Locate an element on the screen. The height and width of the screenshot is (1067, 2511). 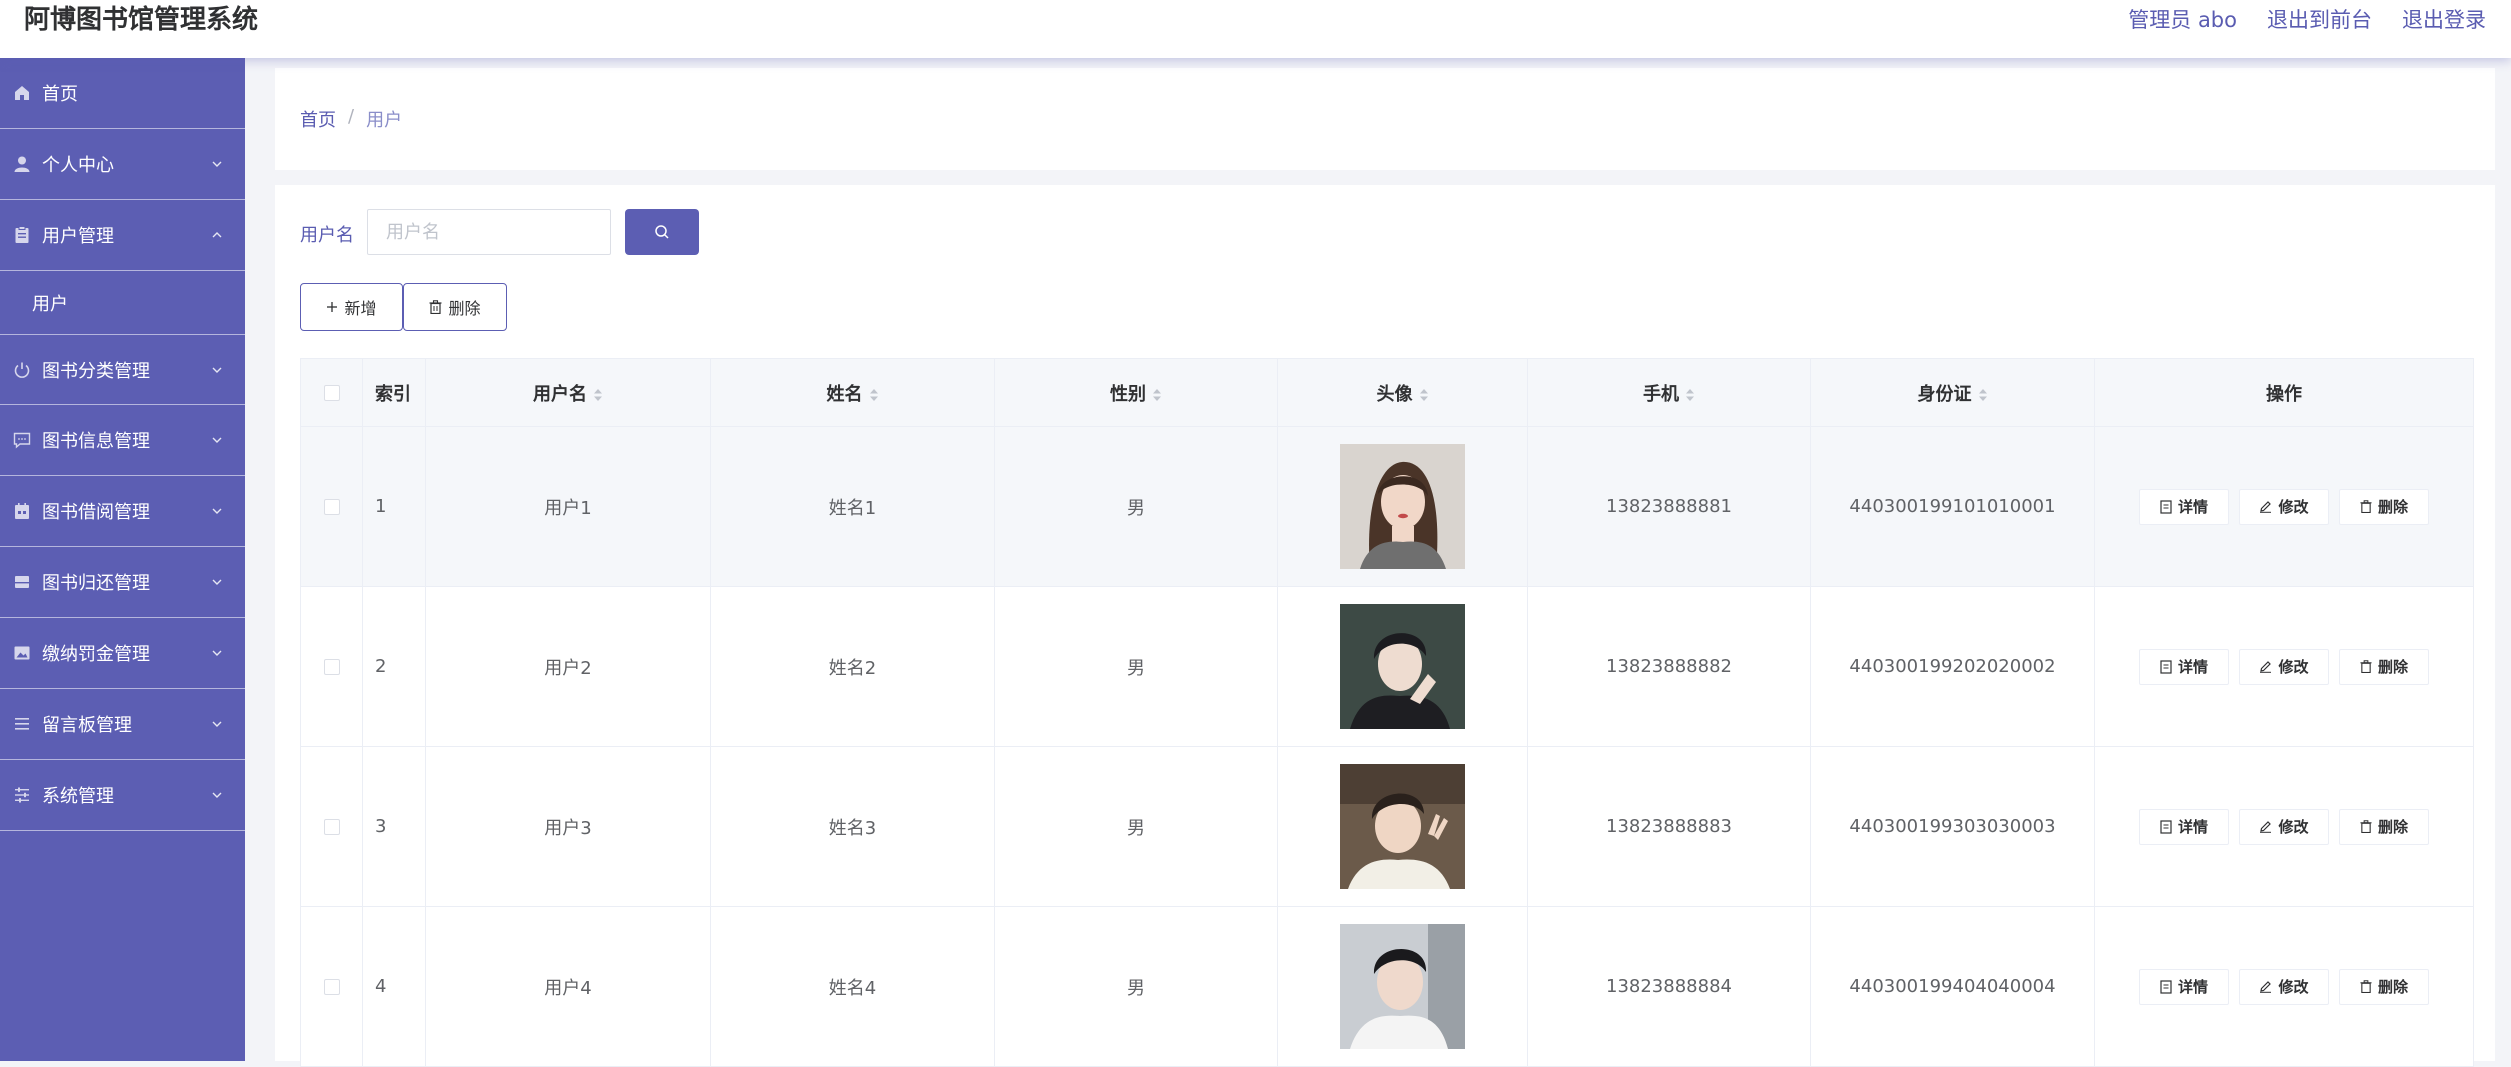
column-header-label: 性别 is located at coordinates (1128, 394).